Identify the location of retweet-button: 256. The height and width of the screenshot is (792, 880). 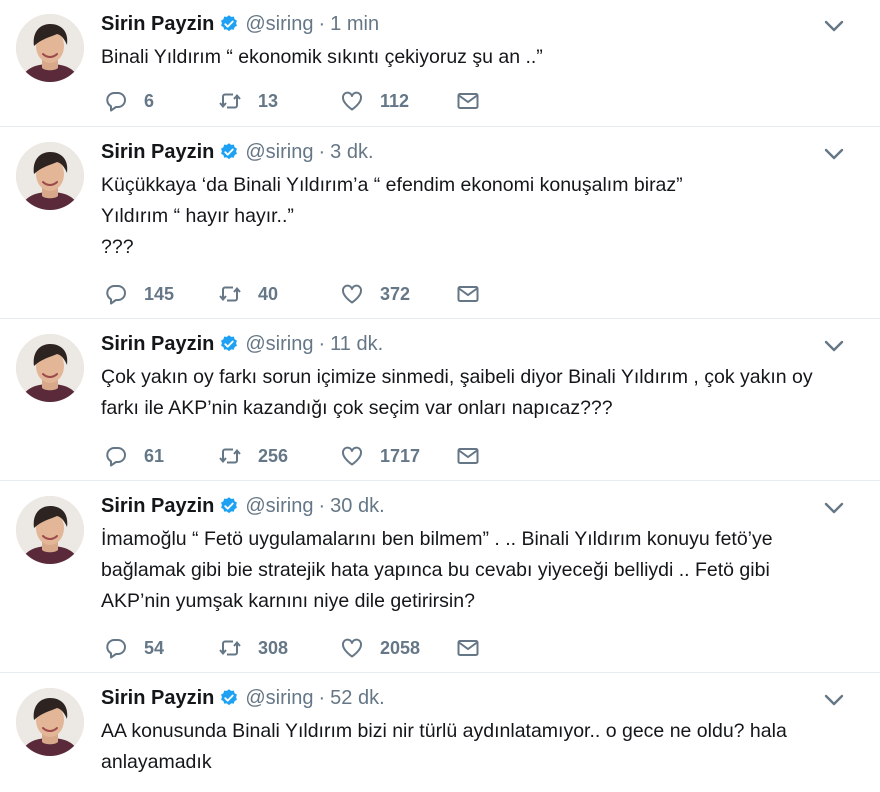
(253, 456).